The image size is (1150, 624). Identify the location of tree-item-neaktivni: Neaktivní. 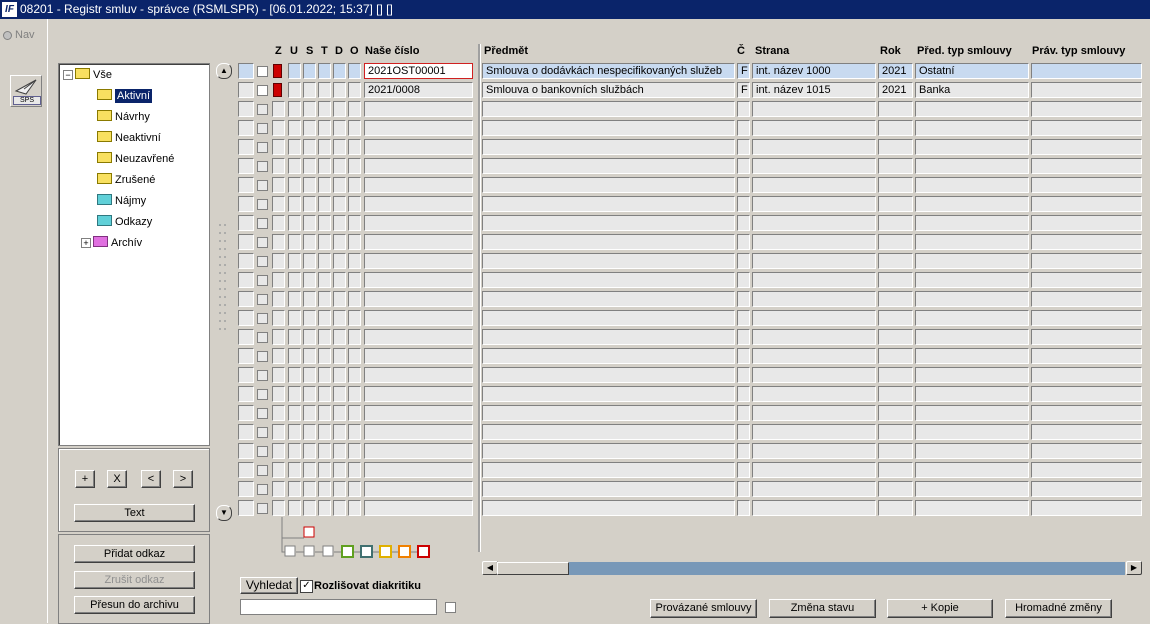
(129, 138).